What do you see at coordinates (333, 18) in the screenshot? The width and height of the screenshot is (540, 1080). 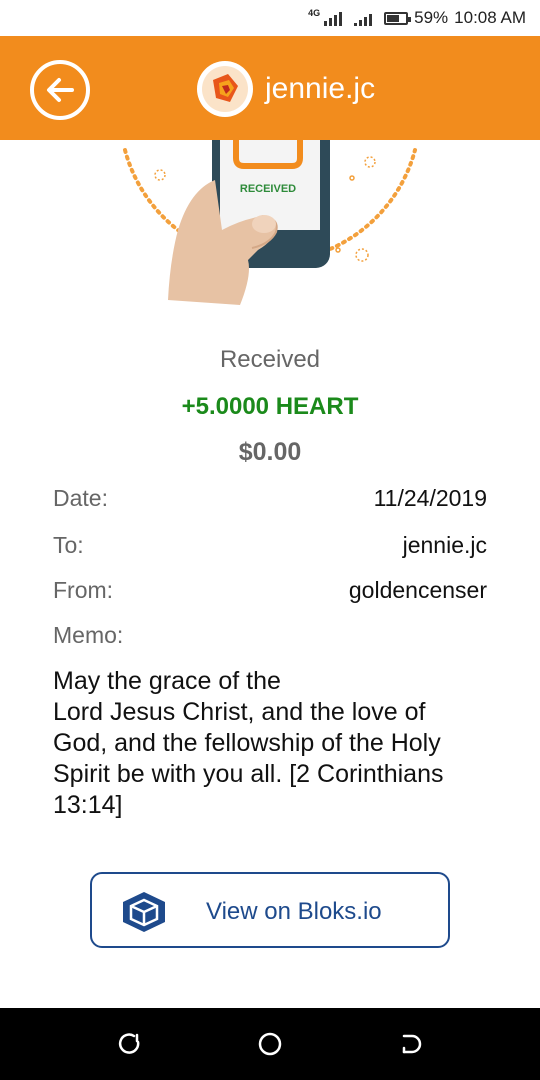 I see `cell-signal-icon` at bounding box center [333, 18].